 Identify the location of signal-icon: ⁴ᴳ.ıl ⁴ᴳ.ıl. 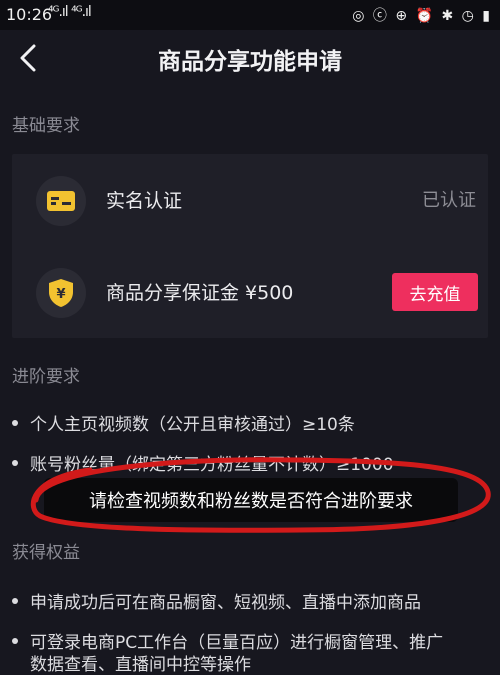
(70, 12).